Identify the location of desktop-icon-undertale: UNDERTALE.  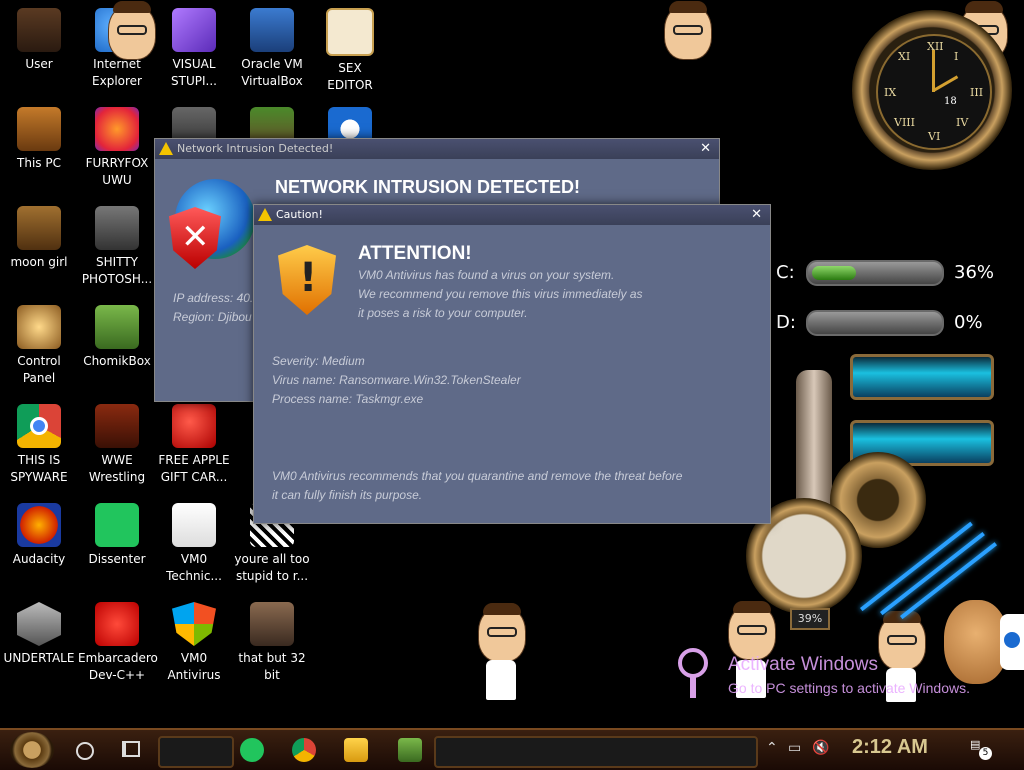
(39, 632).